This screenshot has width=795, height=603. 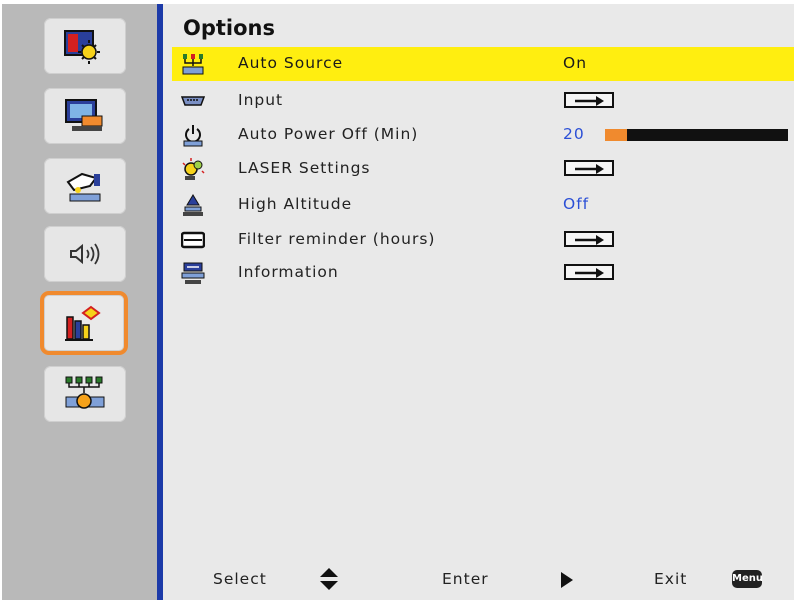 I want to click on tab-display-settings, so click(x=85, y=116).